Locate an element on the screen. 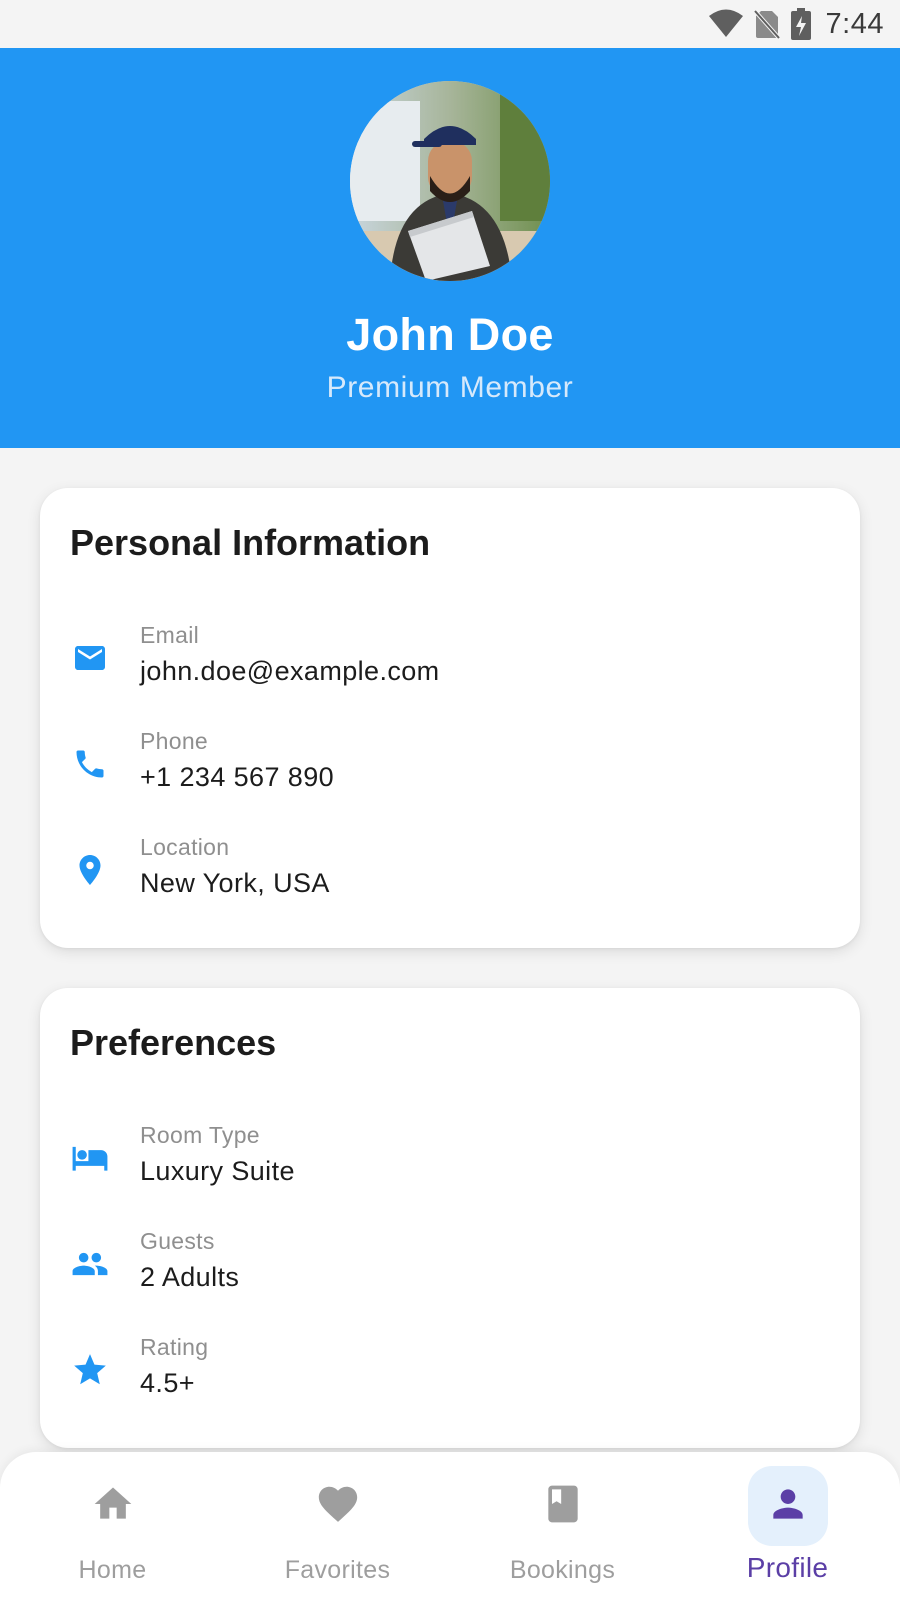  star-icon is located at coordinates (90, 1370).